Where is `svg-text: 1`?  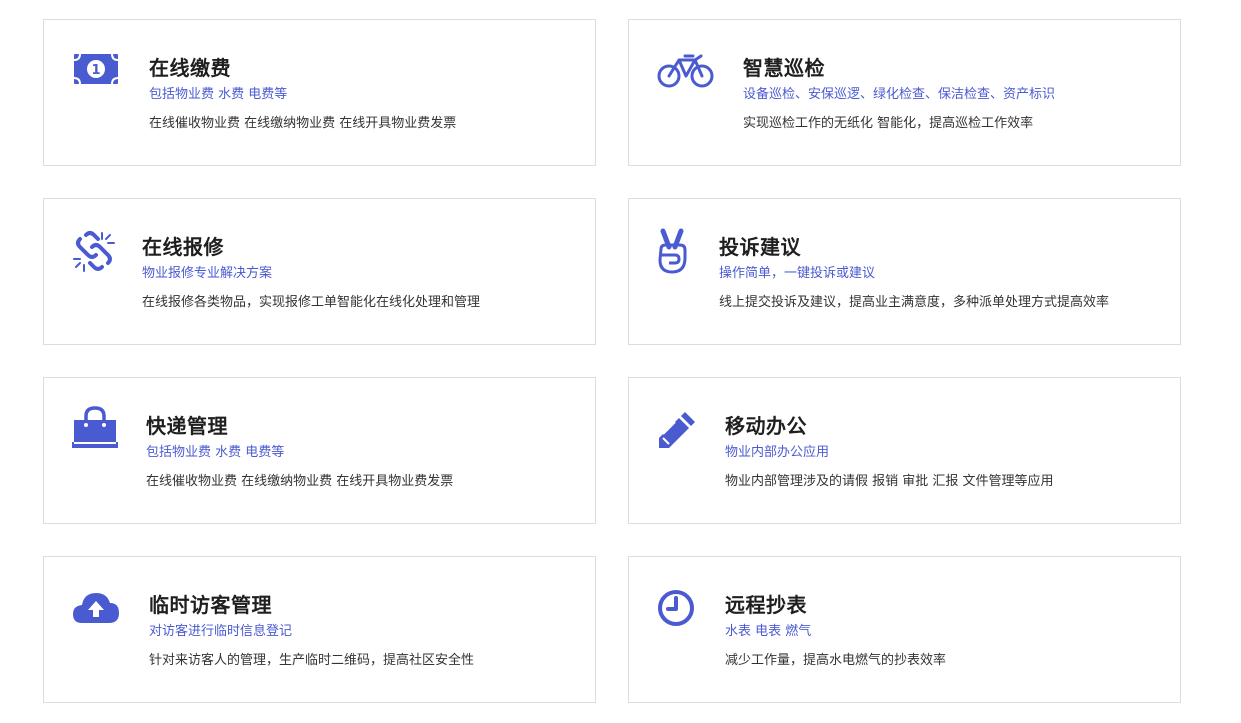
svg-text: 1 is located at coordinates (95, 70).